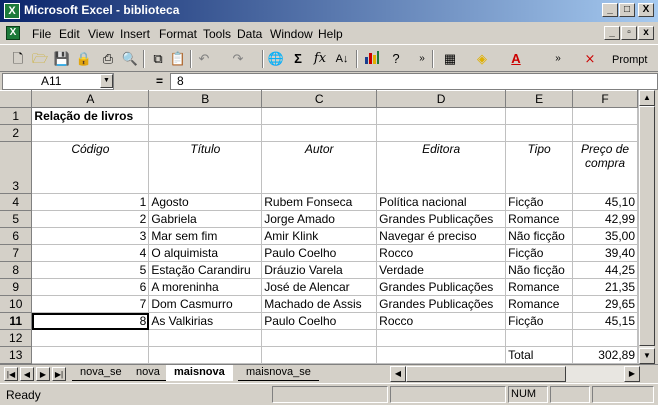 This screenshot has width=658, height=405. Describe the element at coordinates (16, 253) in the screenshot. I see `row-header: 7` at that location.